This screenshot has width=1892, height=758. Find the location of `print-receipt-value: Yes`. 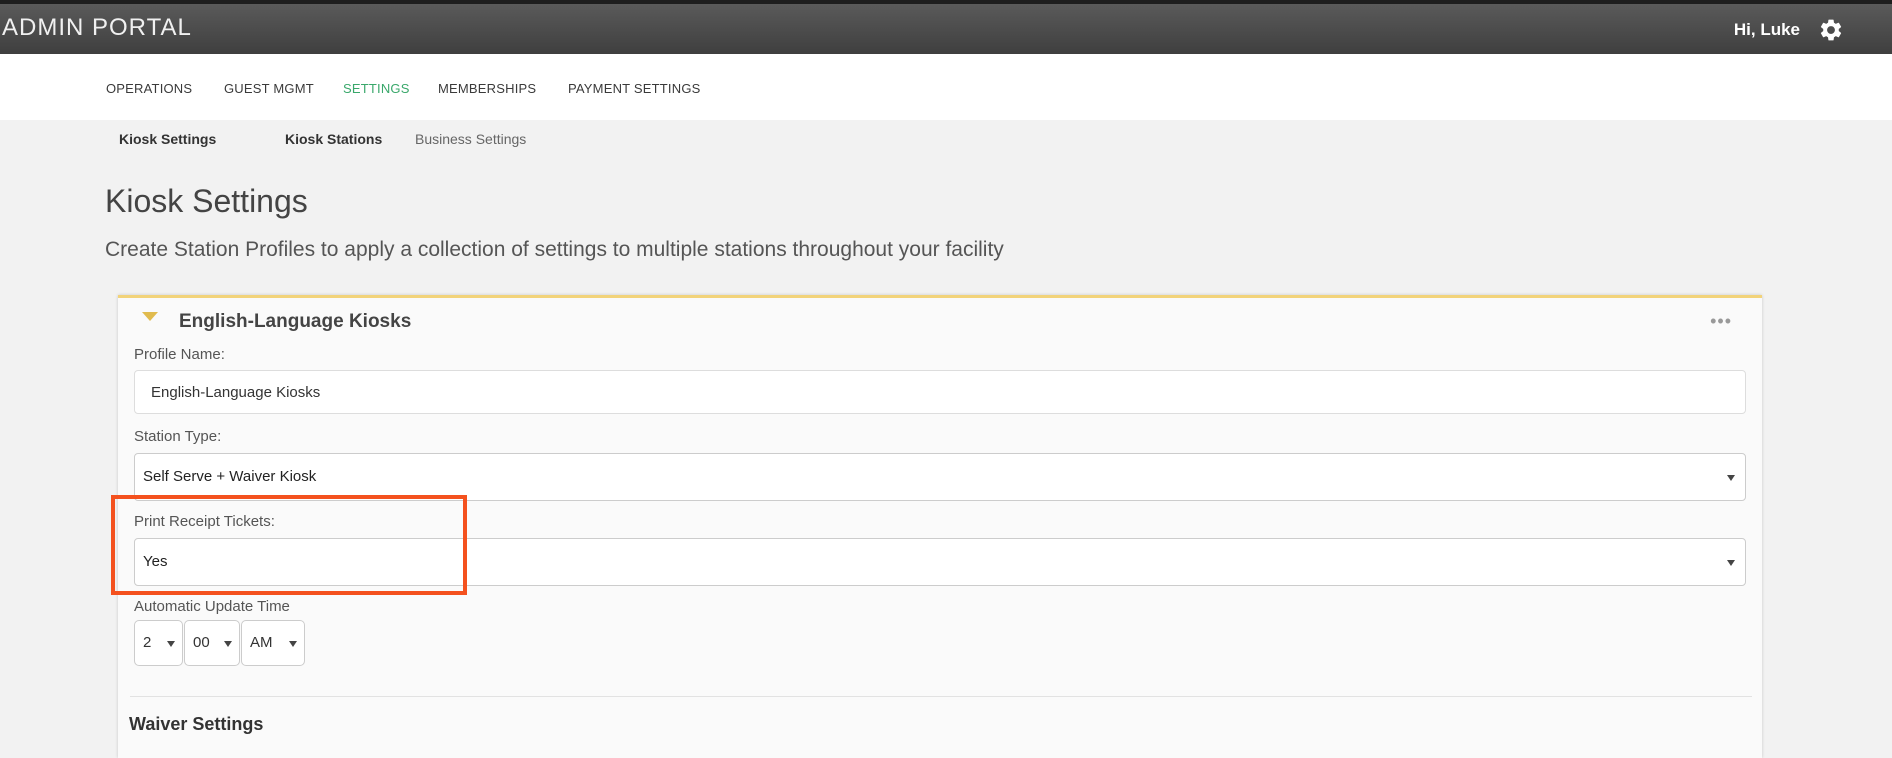

print-receipt-value: Yes is located at coordinates (155, 561).